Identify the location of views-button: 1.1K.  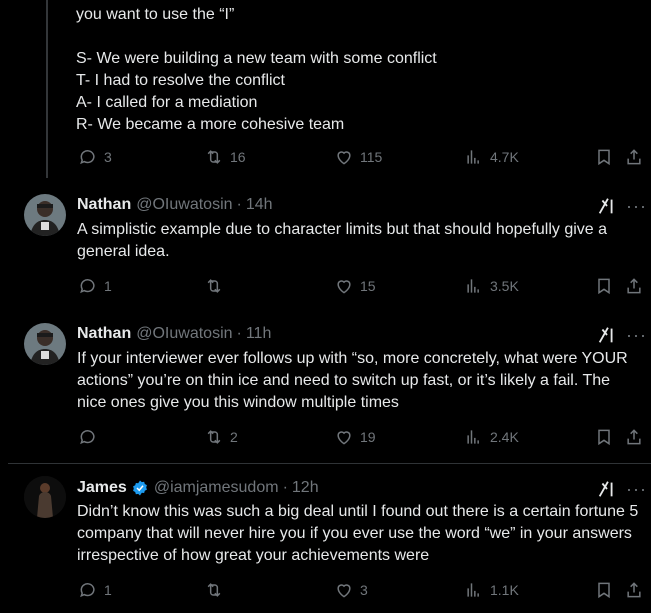
(491, 590).